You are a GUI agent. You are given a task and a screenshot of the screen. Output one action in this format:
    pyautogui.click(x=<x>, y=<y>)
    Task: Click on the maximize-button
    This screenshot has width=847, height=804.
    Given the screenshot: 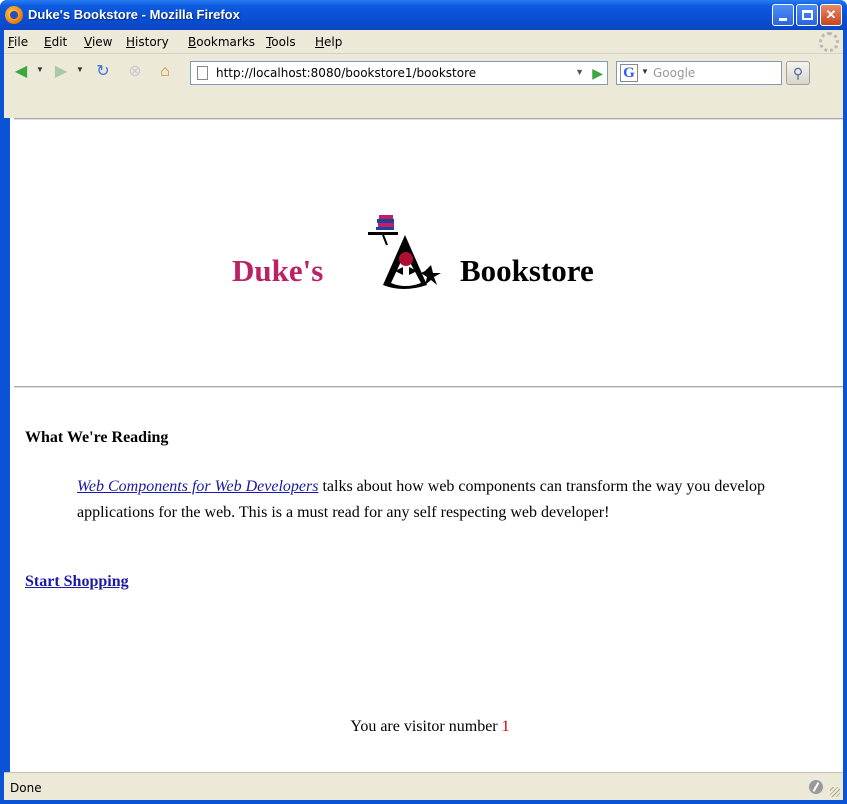 What is the action you would take?
    pyautogui.click(x=807, y=15)
    